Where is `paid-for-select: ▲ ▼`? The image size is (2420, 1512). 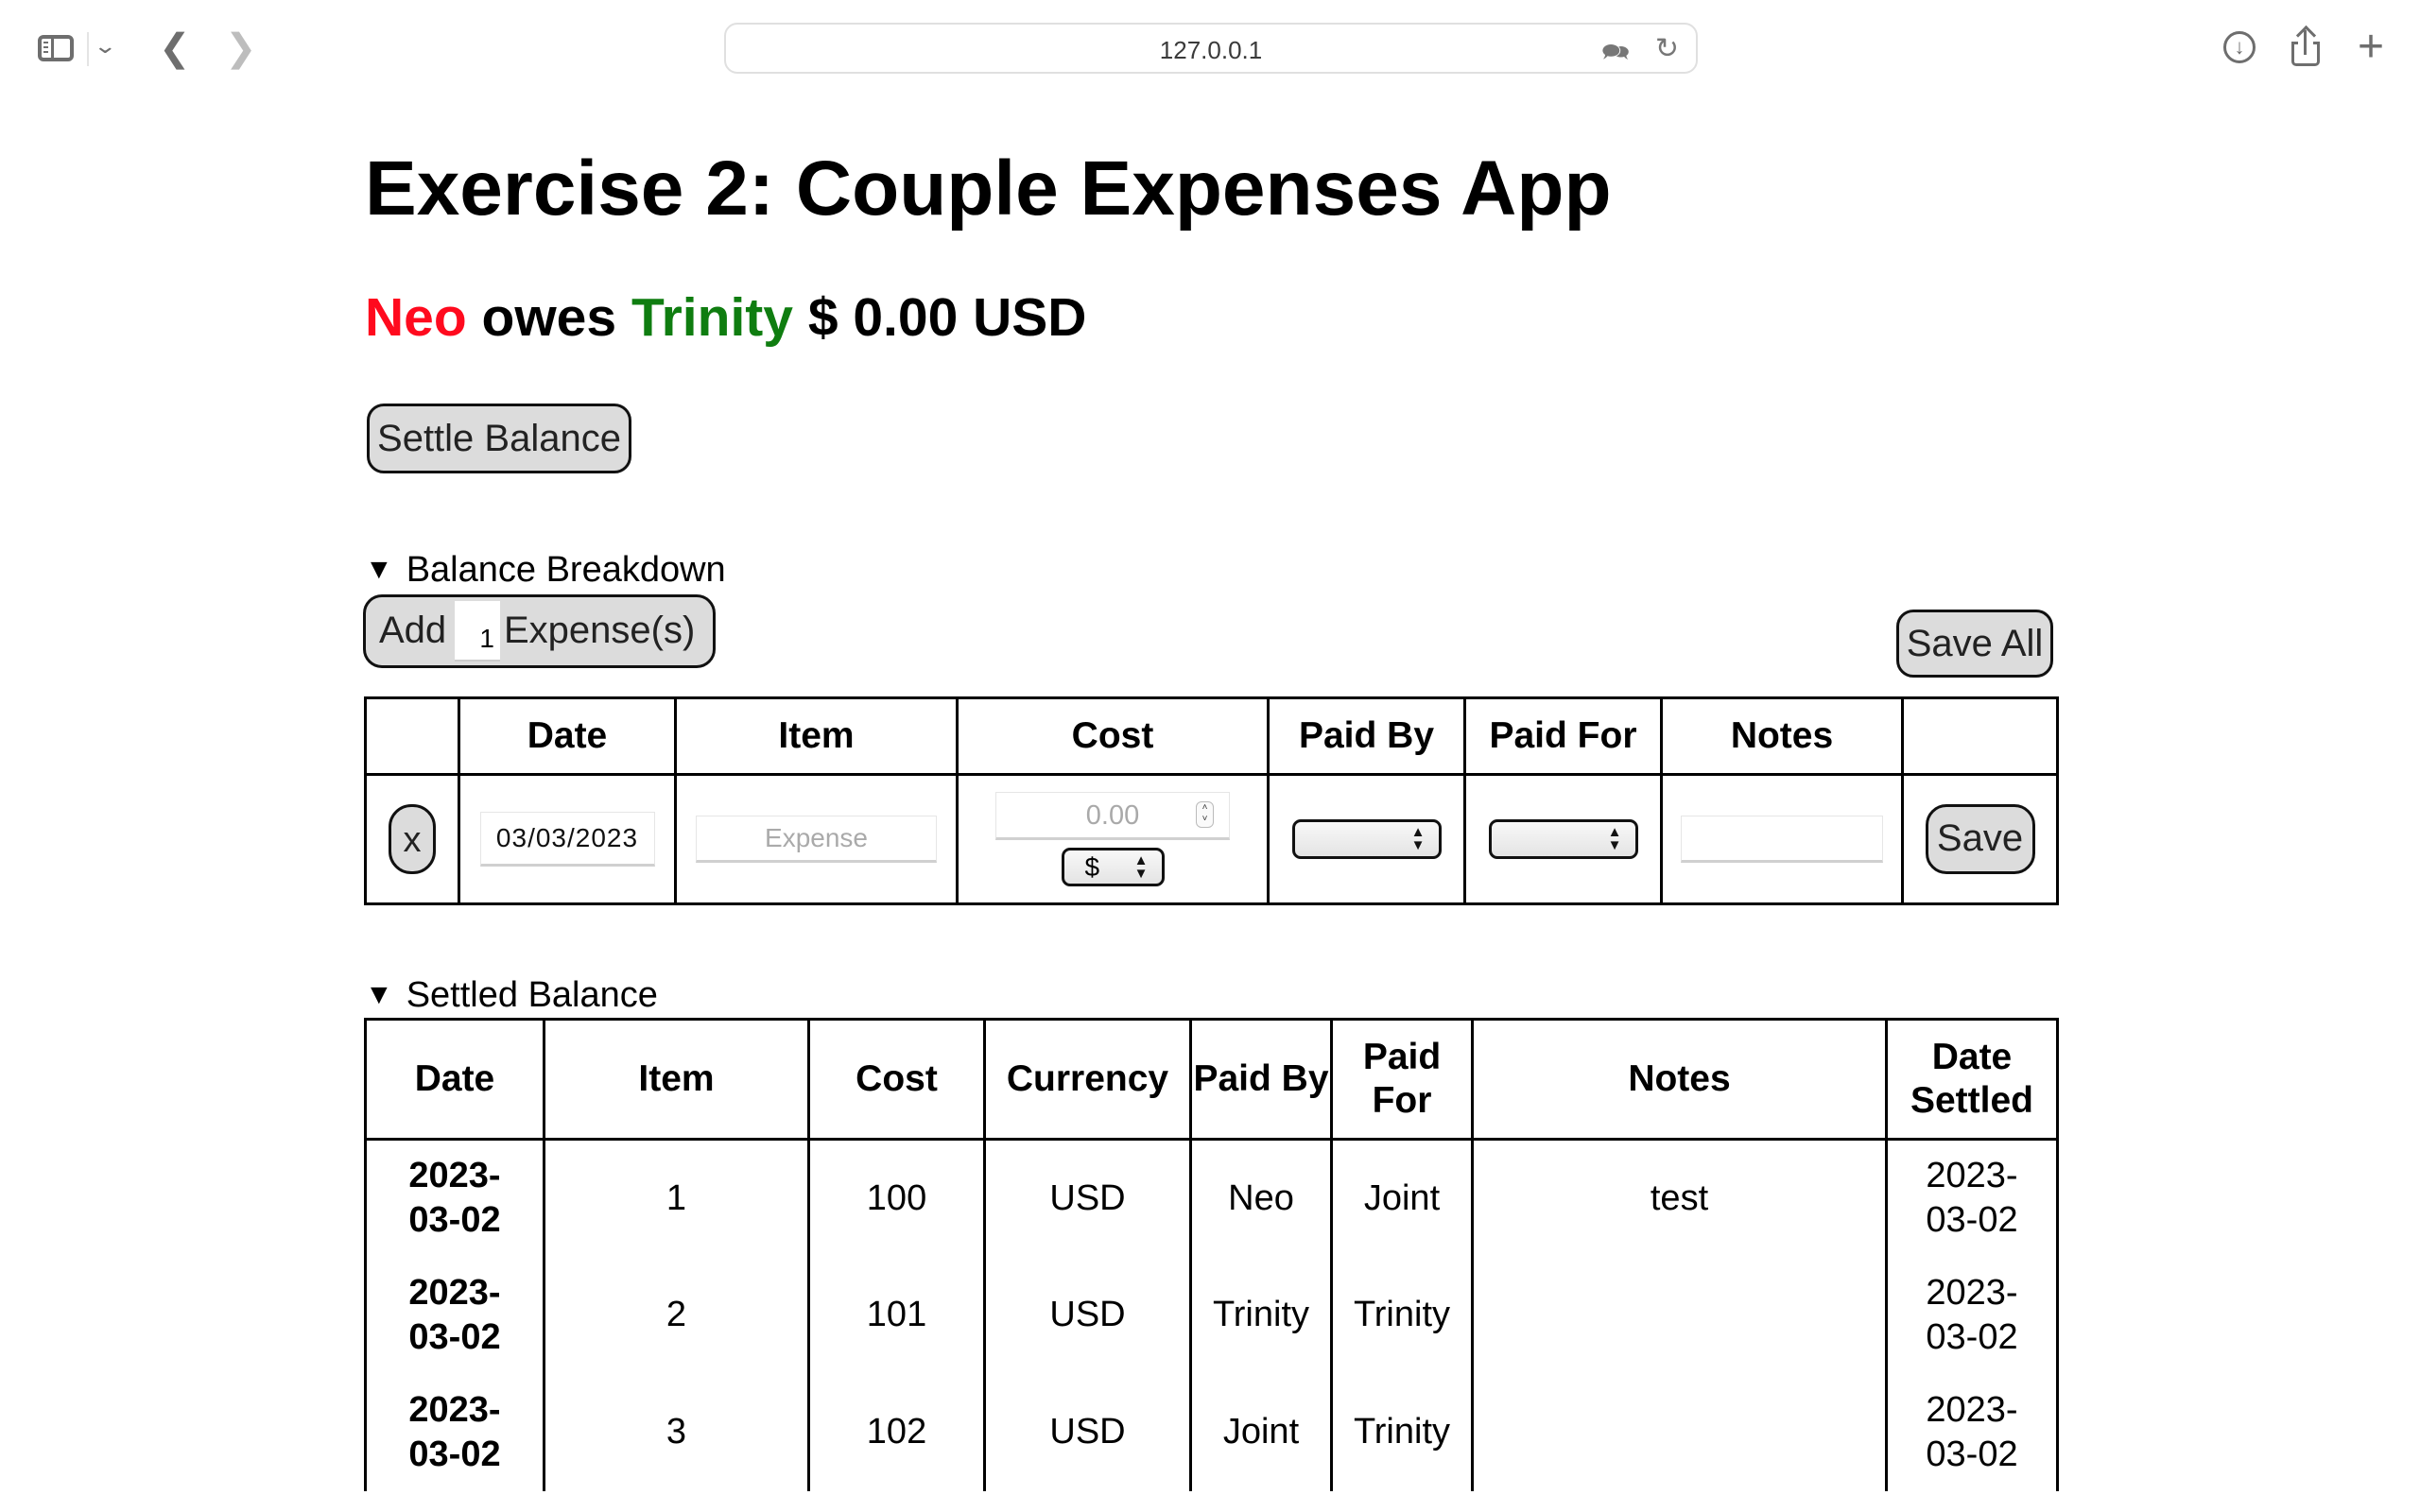 paid-for-select: ▲ ▼ is located at coordinates (1563, 839).